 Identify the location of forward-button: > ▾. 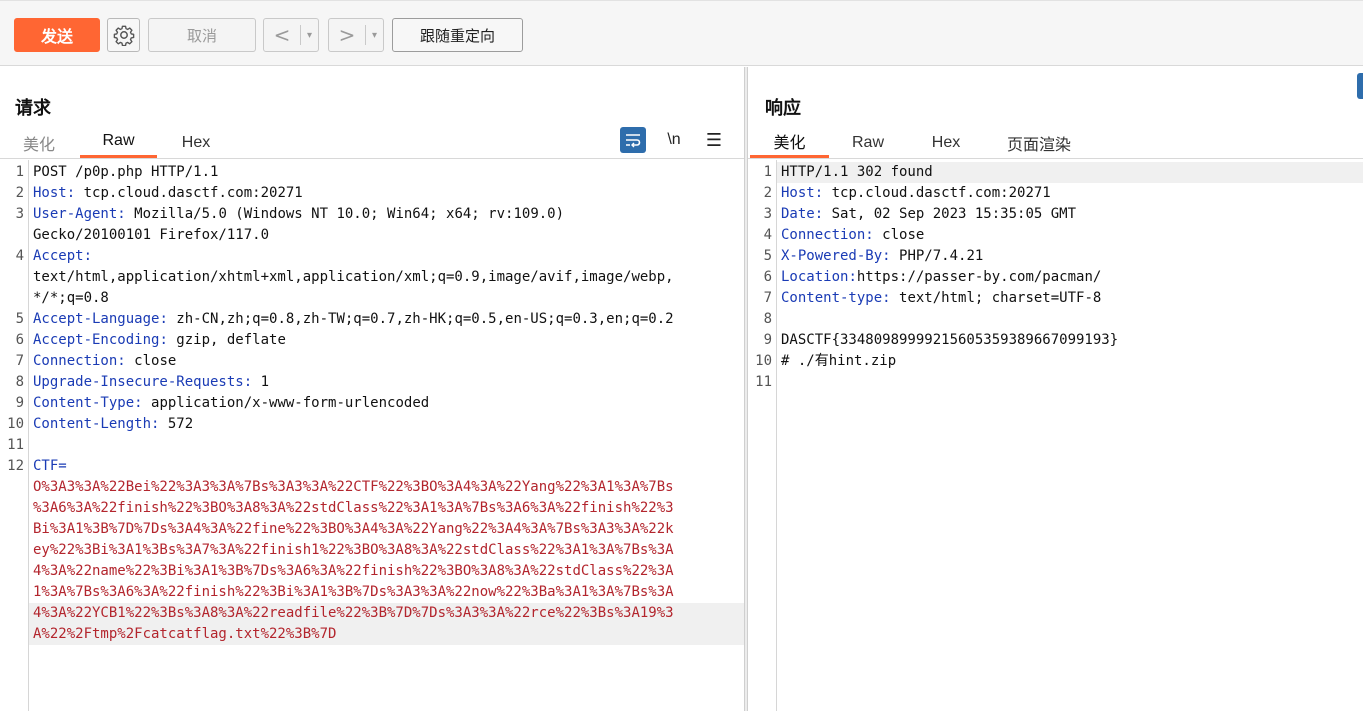
(356, 35).